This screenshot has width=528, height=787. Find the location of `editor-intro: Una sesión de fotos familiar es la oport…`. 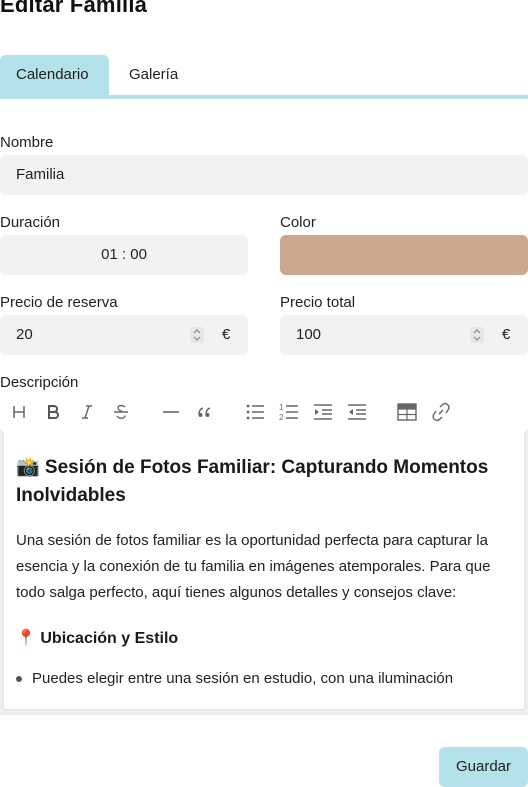

editor-intro: Una sesión de fotos familiar es la oport… is located at coordinates (253, 566).